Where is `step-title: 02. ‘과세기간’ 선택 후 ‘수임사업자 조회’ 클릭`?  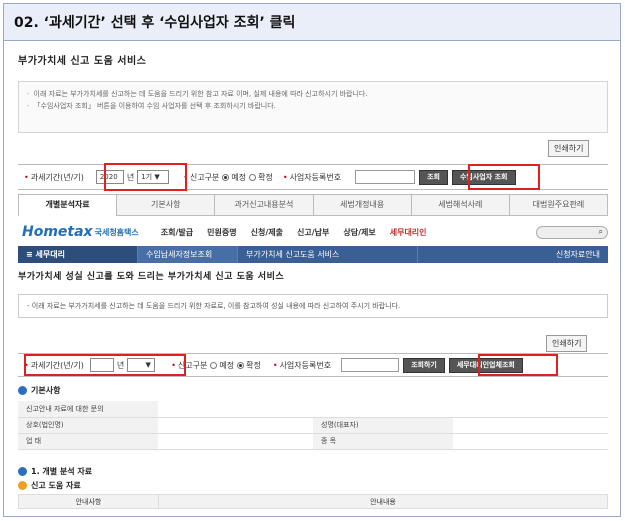
step-title: 02. ‘과세기간’ 선택 후 ‘수임사업자 조회’ 클릭 is located at coordinates (312, 22).